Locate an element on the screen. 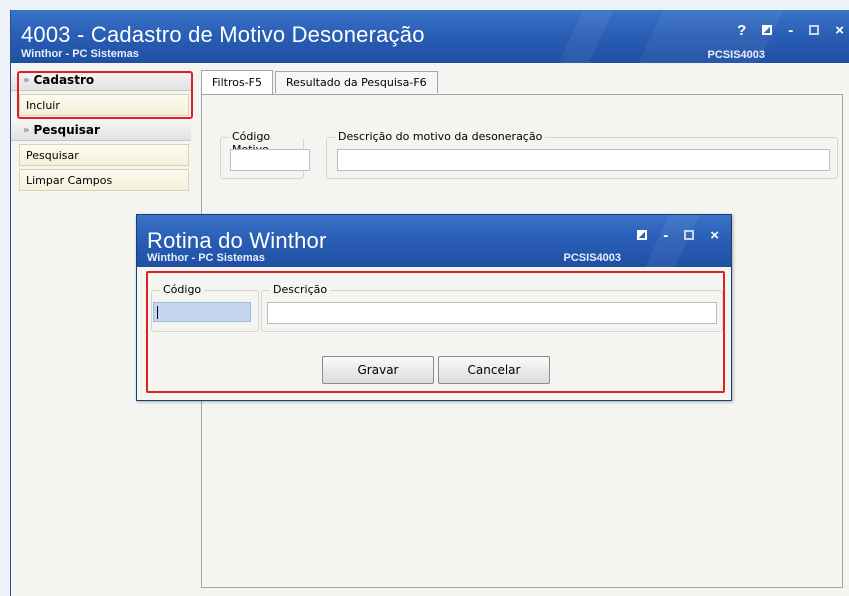  dialog-title: Rotina do Winthor is located at coordinates (237, 240).